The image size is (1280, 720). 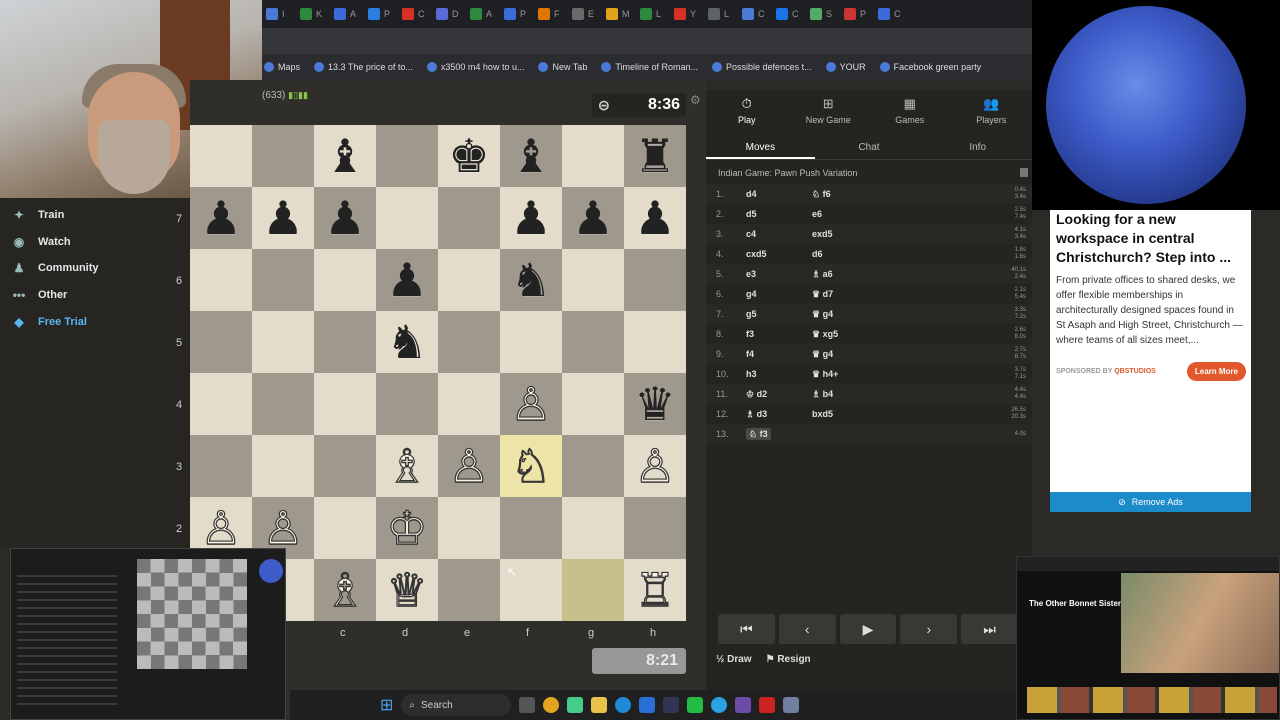 What do you see at coordinates (869, 146) in the screenshot?
I see `tab-chat: Chat` at bounding box center [869, 146].